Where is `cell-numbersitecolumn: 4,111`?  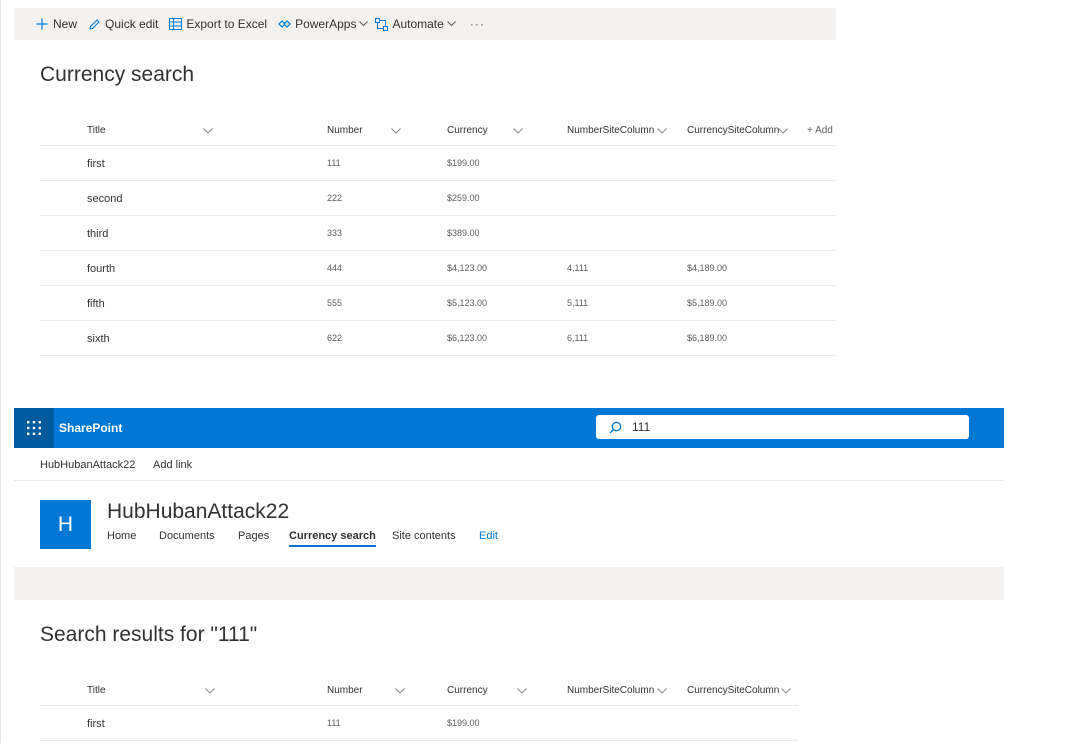
cell-numbersitecolumn: 4,111 is located at coordinates (578, 268).